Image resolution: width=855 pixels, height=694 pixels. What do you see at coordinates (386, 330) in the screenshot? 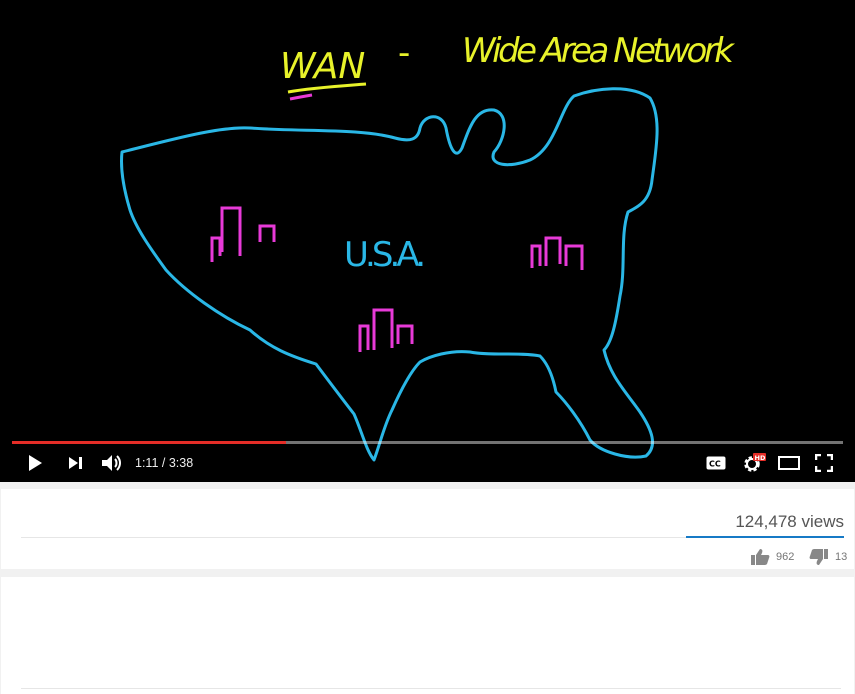
I see `city-south` at bounding box center [386, 330].